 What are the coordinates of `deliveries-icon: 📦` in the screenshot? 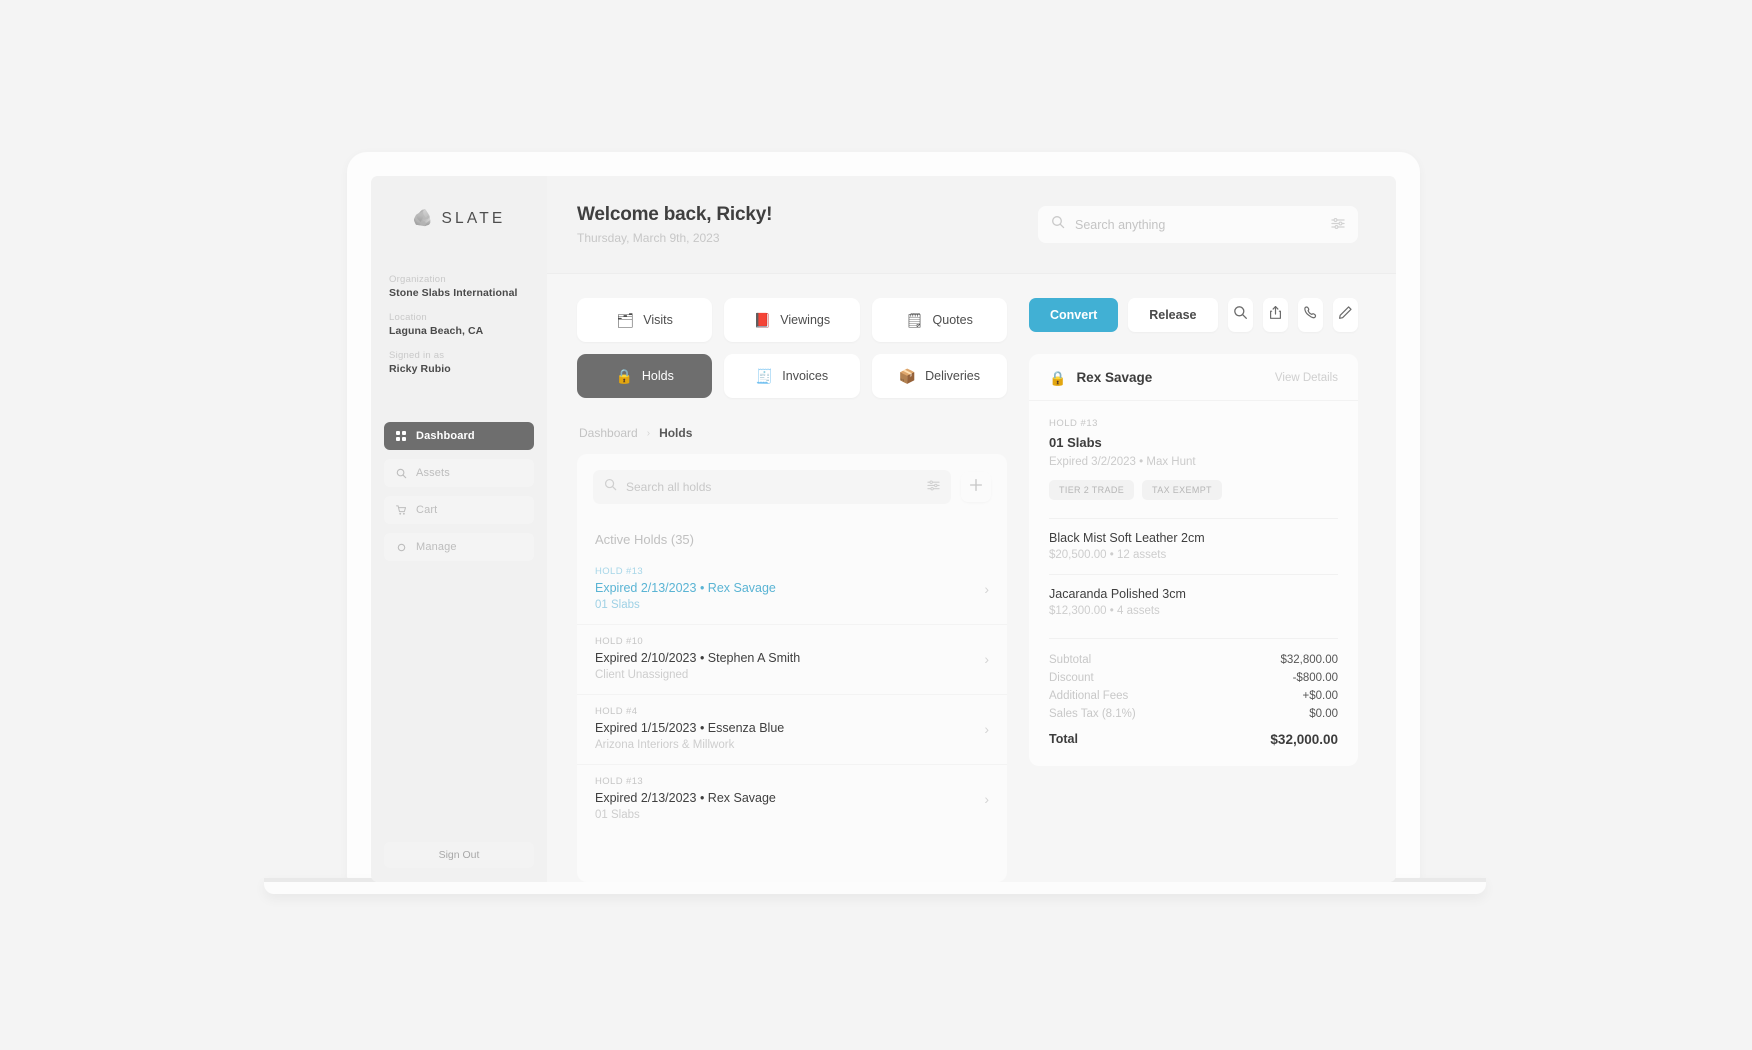 It's located at (907, 376).